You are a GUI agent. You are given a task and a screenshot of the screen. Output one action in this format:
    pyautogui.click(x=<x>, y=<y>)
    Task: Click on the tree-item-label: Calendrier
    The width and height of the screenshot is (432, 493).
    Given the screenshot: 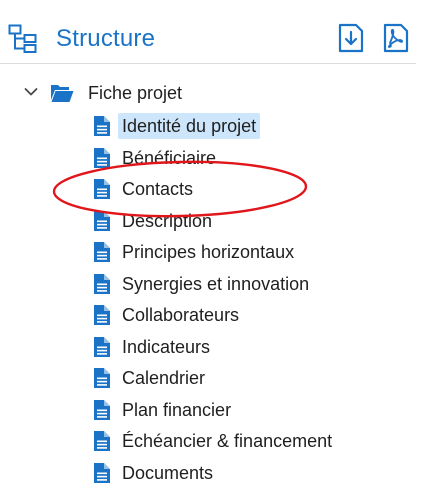 What is the action you would take?
    pyautogui.click(x=164, y=378)
    